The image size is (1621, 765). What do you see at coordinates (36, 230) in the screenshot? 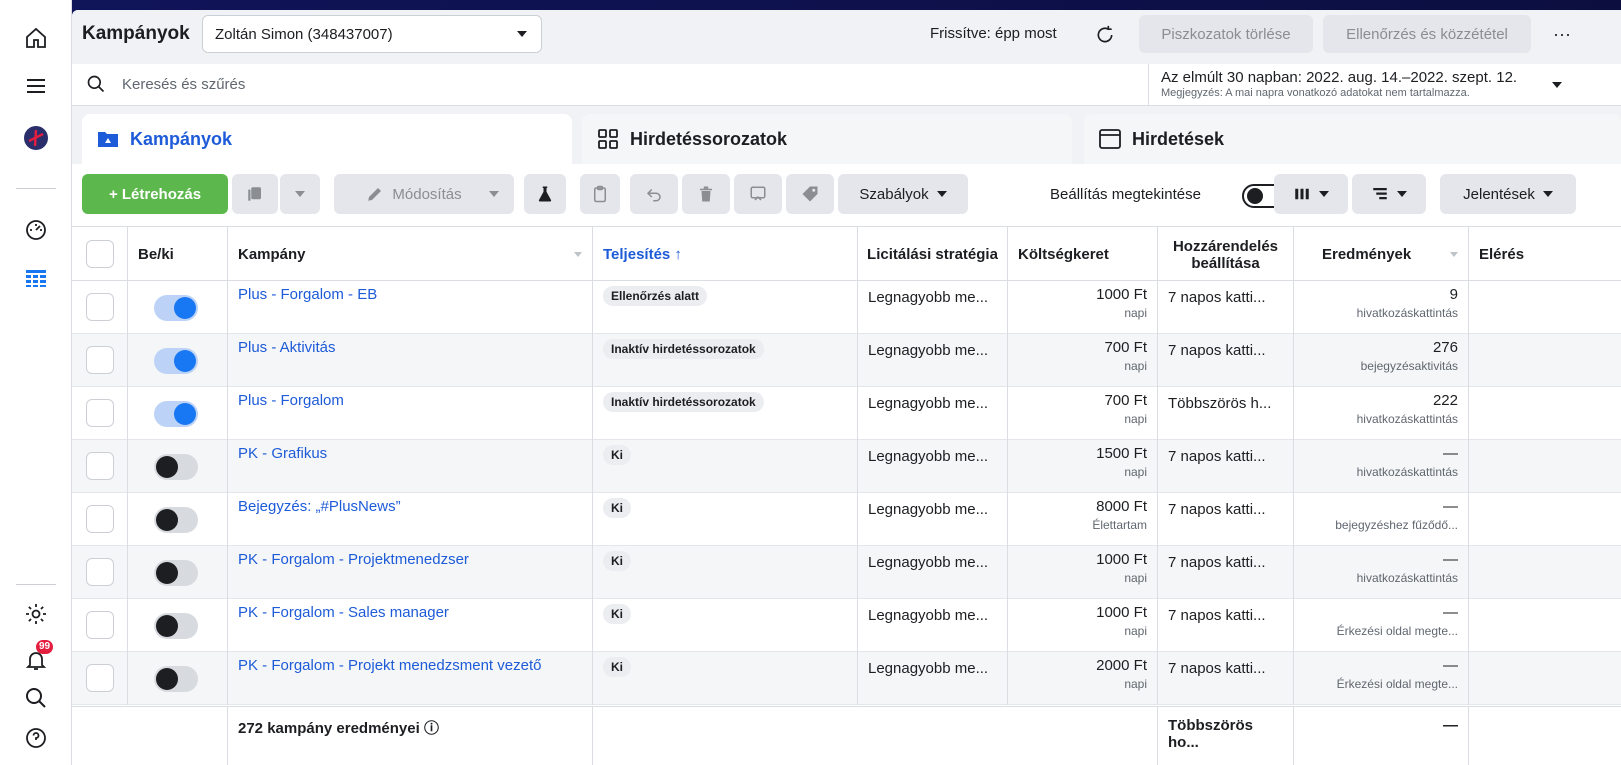
I see `gauge-icon` at bounding box center [36, 230].